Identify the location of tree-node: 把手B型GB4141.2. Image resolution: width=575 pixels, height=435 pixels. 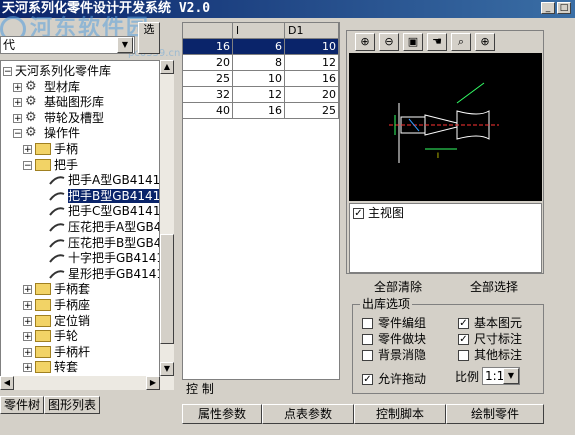
(80, 196).